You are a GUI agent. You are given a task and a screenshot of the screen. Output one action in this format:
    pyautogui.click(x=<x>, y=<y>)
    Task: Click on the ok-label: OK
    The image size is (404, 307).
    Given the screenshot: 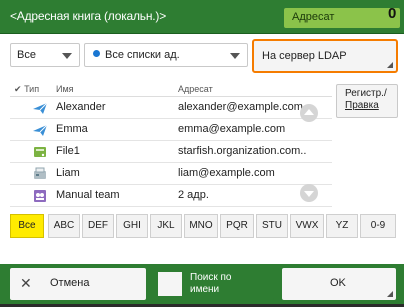 What is the action you would take?
    pyautogui.click(x=338, y=283)
    